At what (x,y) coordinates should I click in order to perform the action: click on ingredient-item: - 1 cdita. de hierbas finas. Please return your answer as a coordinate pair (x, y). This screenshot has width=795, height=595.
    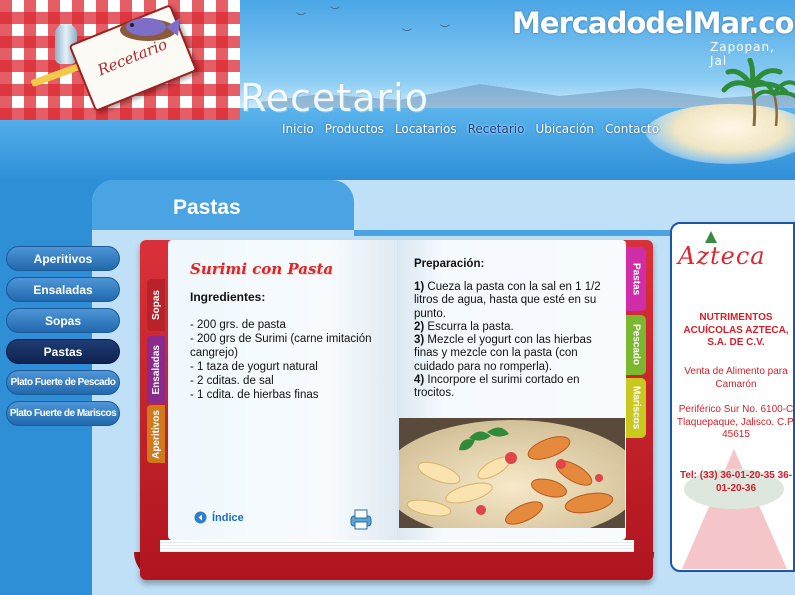
    Looking at the image, I should click on (254, 395).